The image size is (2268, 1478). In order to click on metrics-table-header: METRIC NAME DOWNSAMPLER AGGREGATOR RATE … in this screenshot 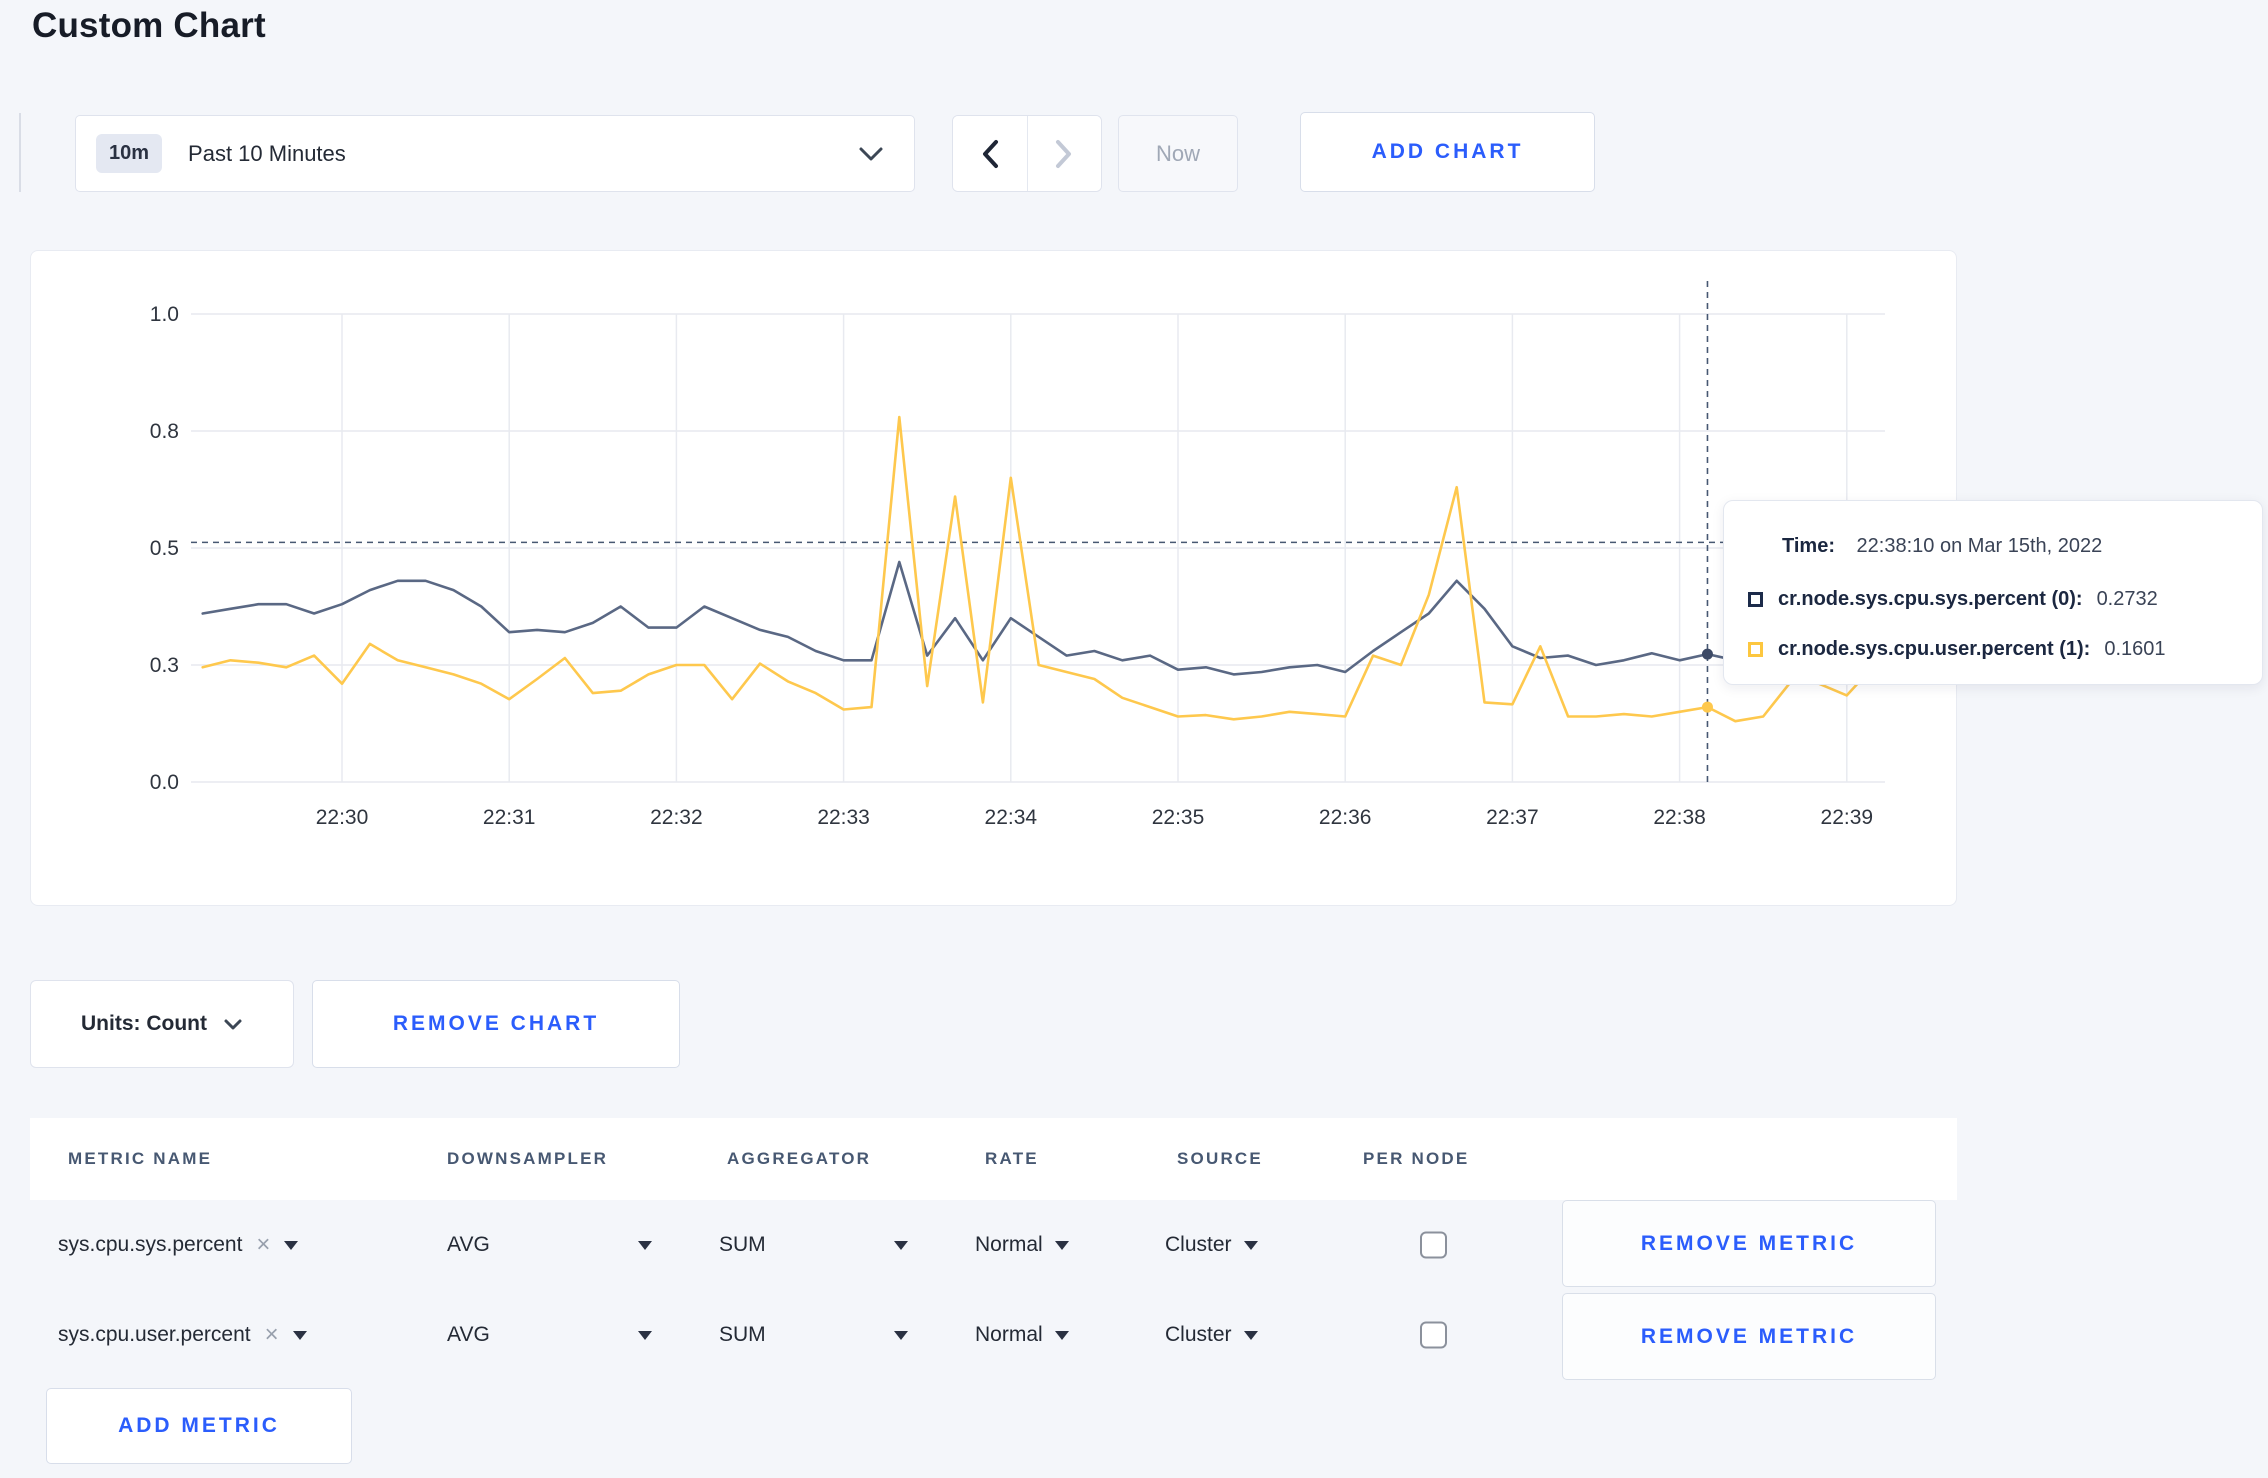, I will do `click(993, 1159)`.